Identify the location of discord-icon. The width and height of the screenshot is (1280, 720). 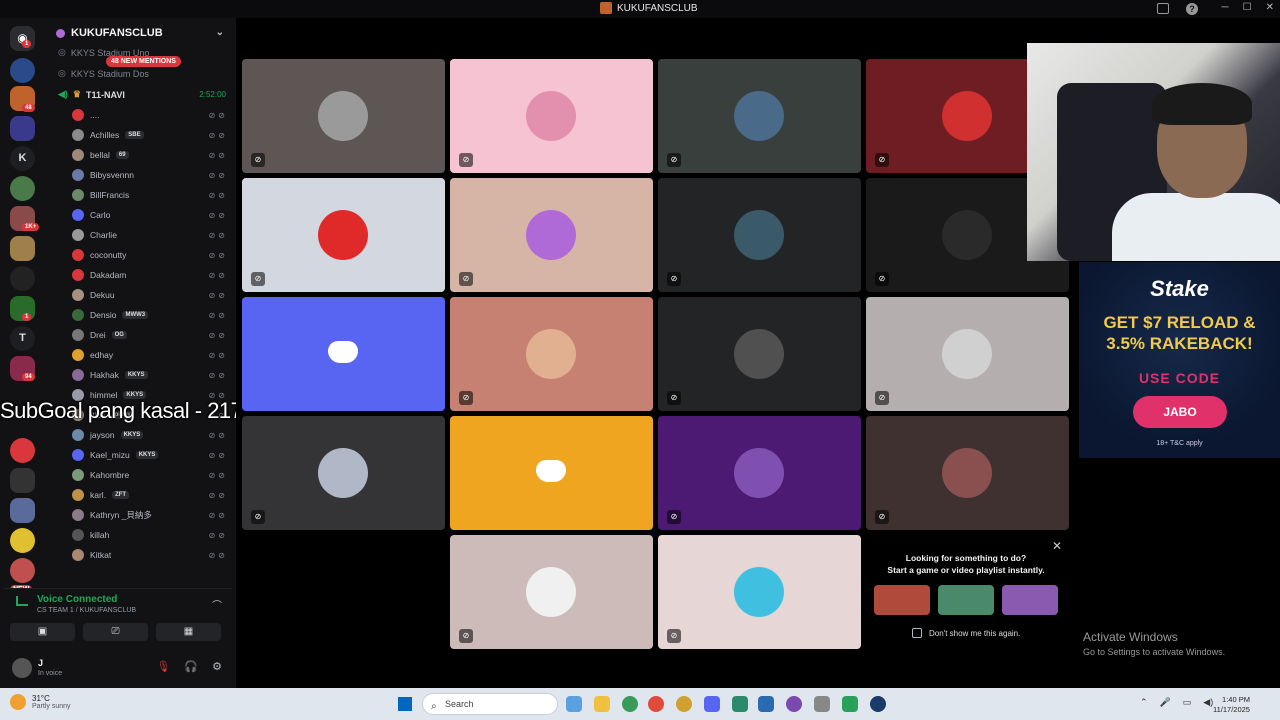
(712, 704).